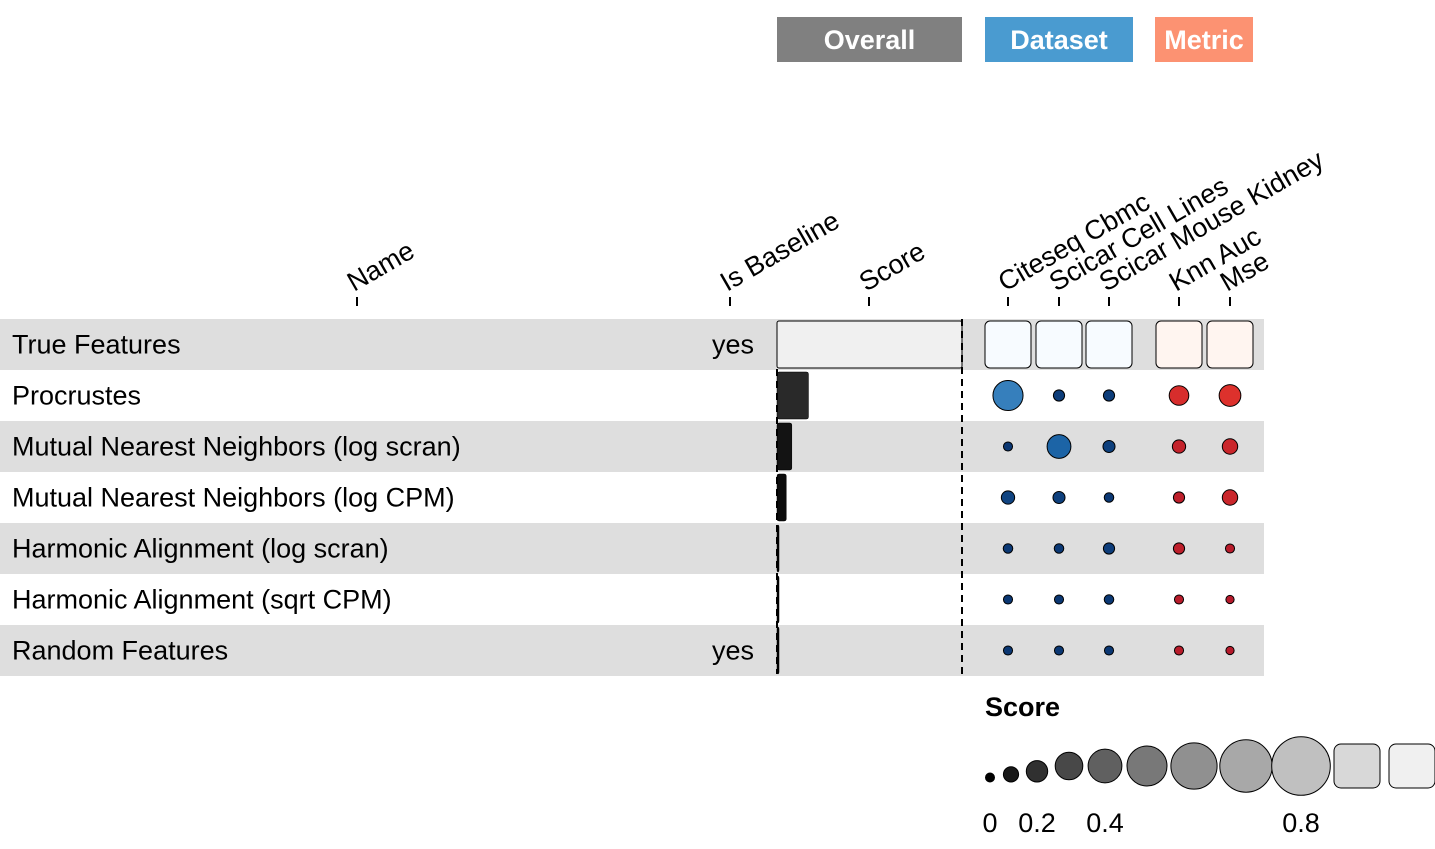 This screenshot has width=1435, height=849. I want to click on row-name: Harmonic Alignment (log scran), so click(200, 549).